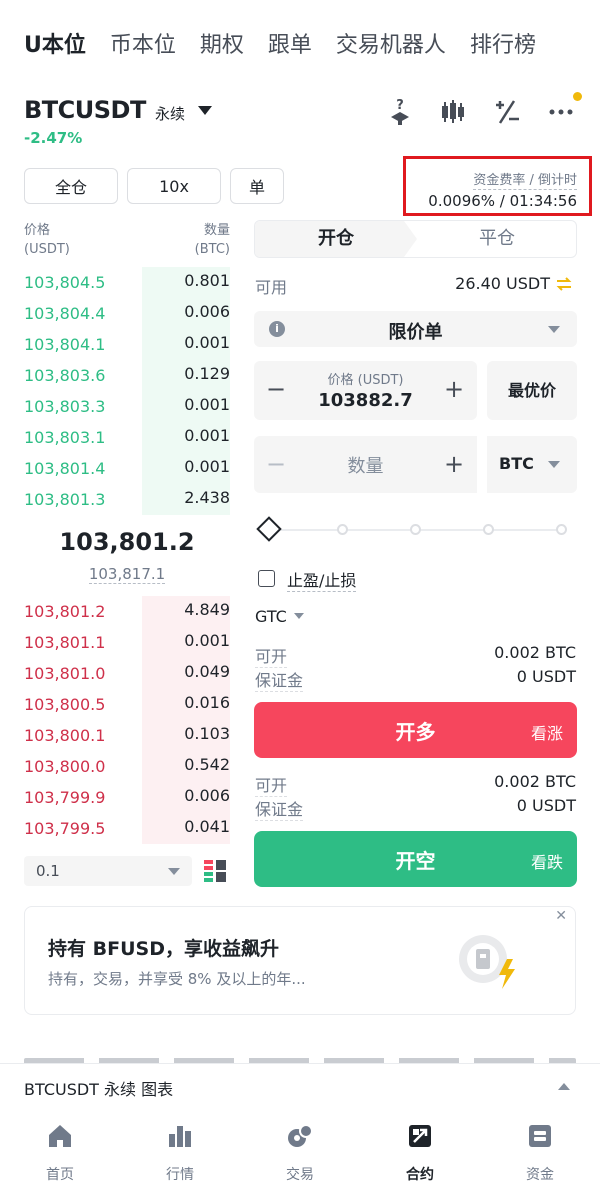  What do you see at coordinates (222, 46) in the screenshot?
I see `tab-options: 期权` at bounding box center [222, 46].